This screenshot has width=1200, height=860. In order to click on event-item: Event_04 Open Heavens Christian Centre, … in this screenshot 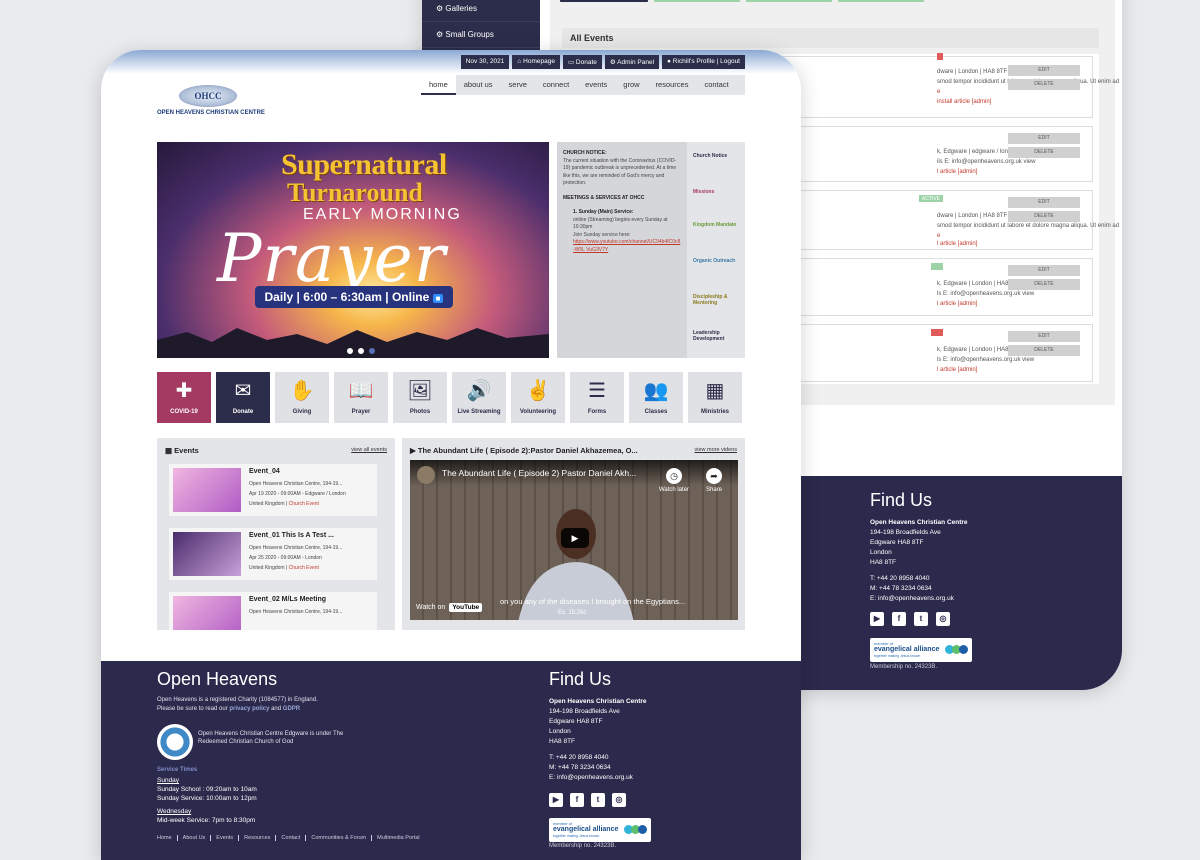, I will do `click(273, 490)`.